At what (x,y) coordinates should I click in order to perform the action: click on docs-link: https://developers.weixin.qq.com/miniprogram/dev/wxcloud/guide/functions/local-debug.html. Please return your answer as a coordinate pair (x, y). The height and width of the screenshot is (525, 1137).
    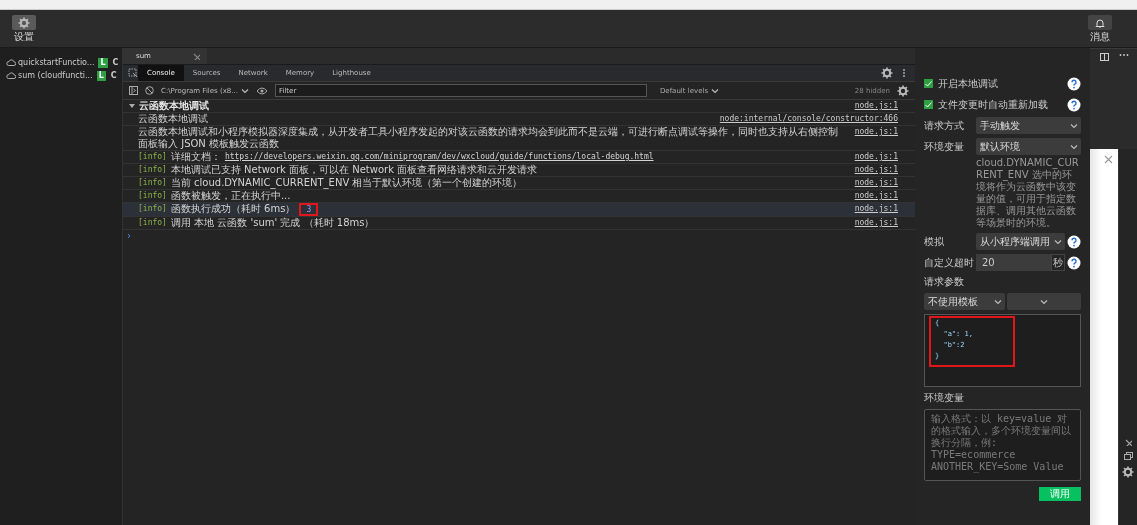
    Looking at the image, I should click on (439, 157).